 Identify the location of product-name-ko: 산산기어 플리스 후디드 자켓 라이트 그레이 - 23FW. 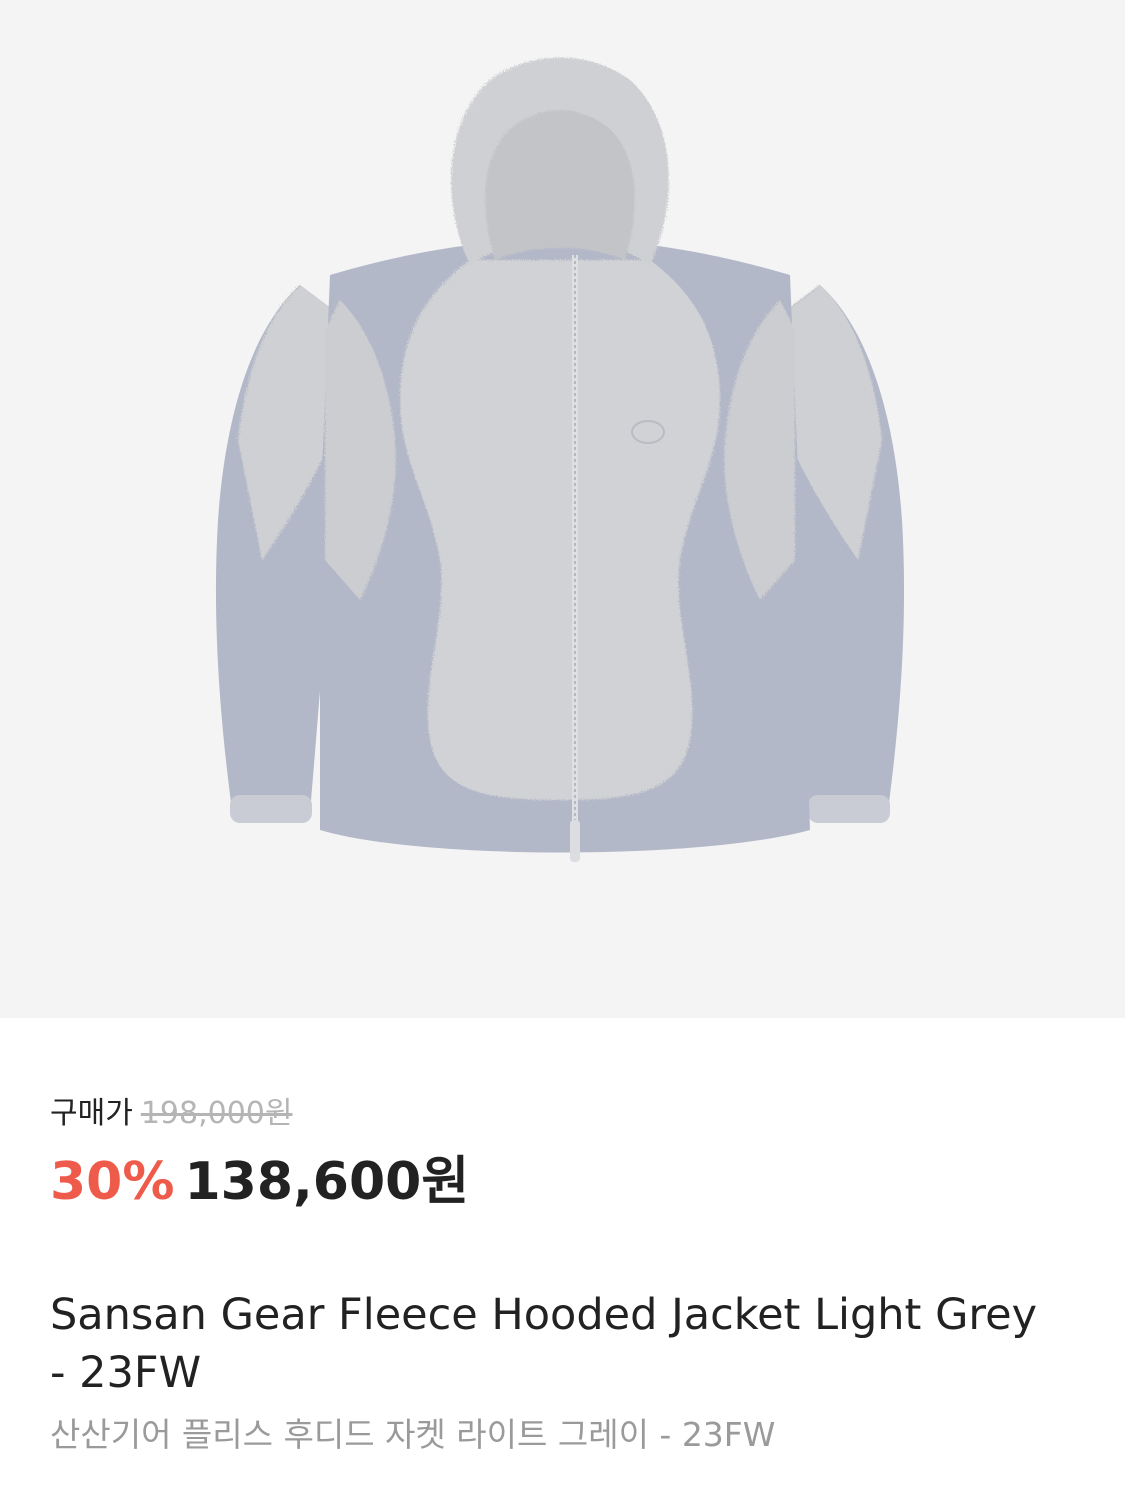
(413, 1434).